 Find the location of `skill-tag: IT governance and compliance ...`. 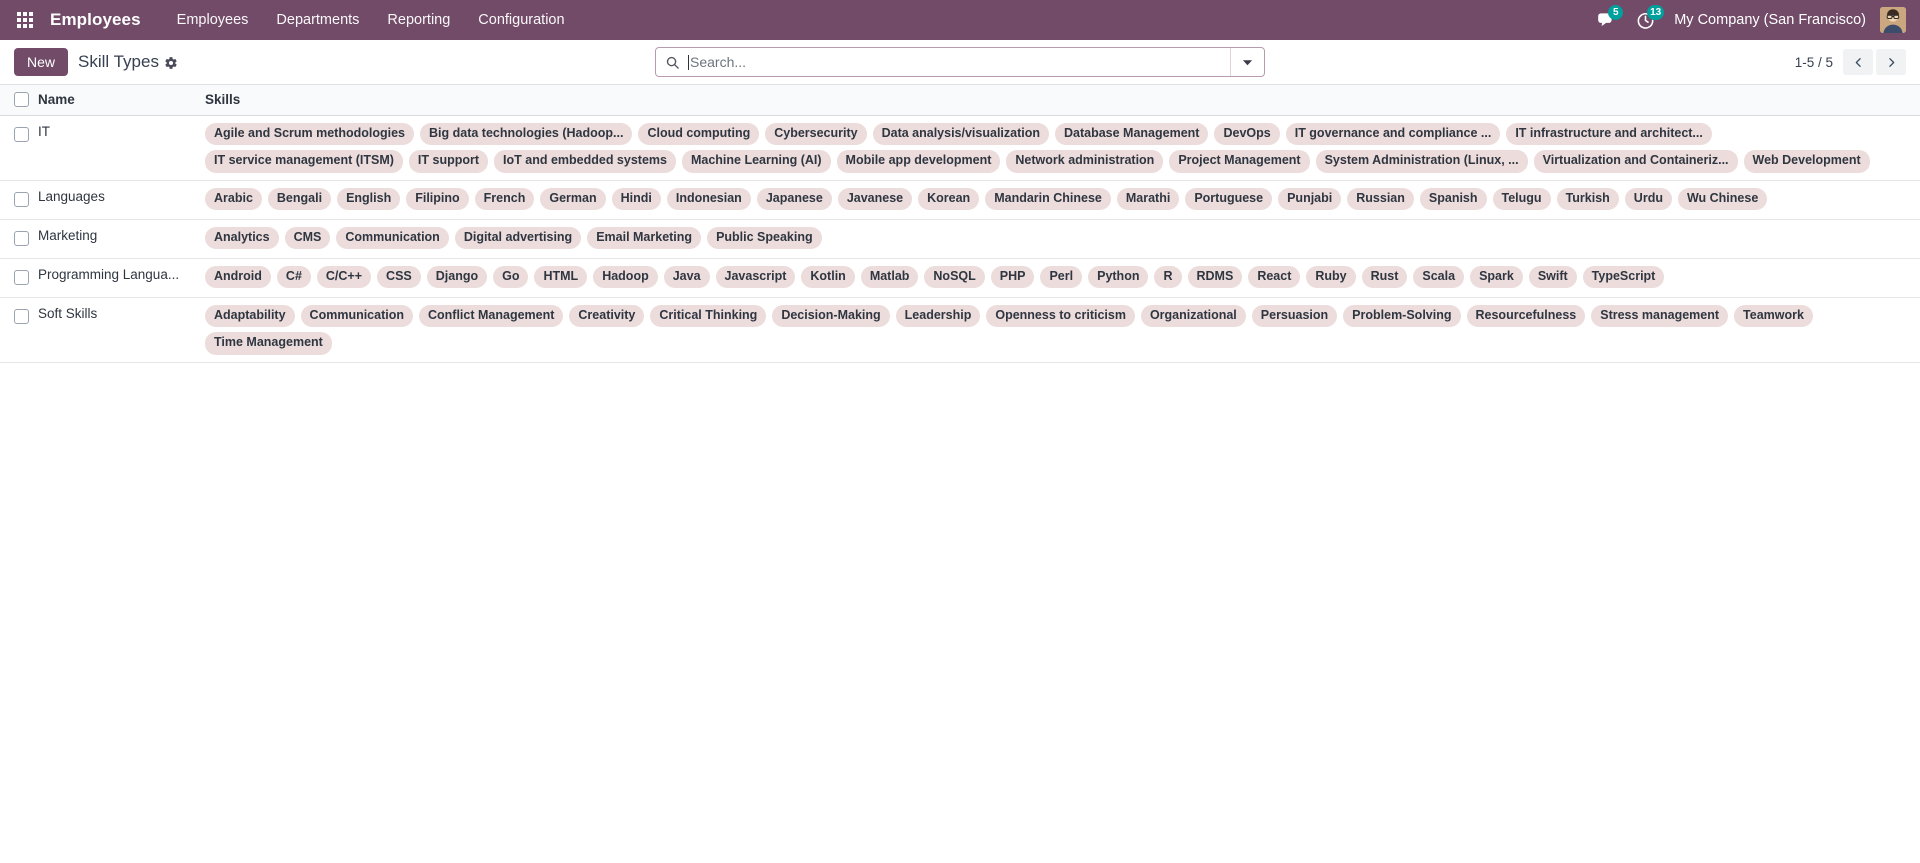

skill-tag: IT governance and compliance ... is located at coordinates (1393, 134).